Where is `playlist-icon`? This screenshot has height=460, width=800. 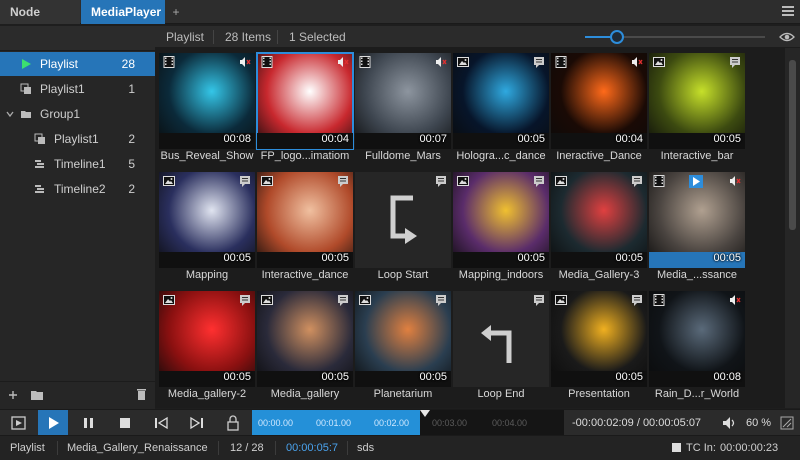
playlist-icon is located at coordinates (25, 88).